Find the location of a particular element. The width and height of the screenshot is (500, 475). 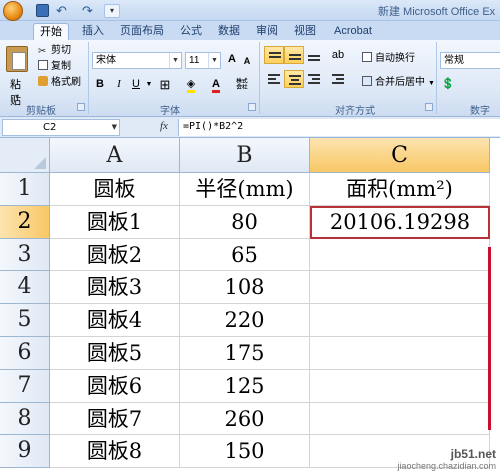

cell-b-row3: 65 is located at coordinates (245, 255).